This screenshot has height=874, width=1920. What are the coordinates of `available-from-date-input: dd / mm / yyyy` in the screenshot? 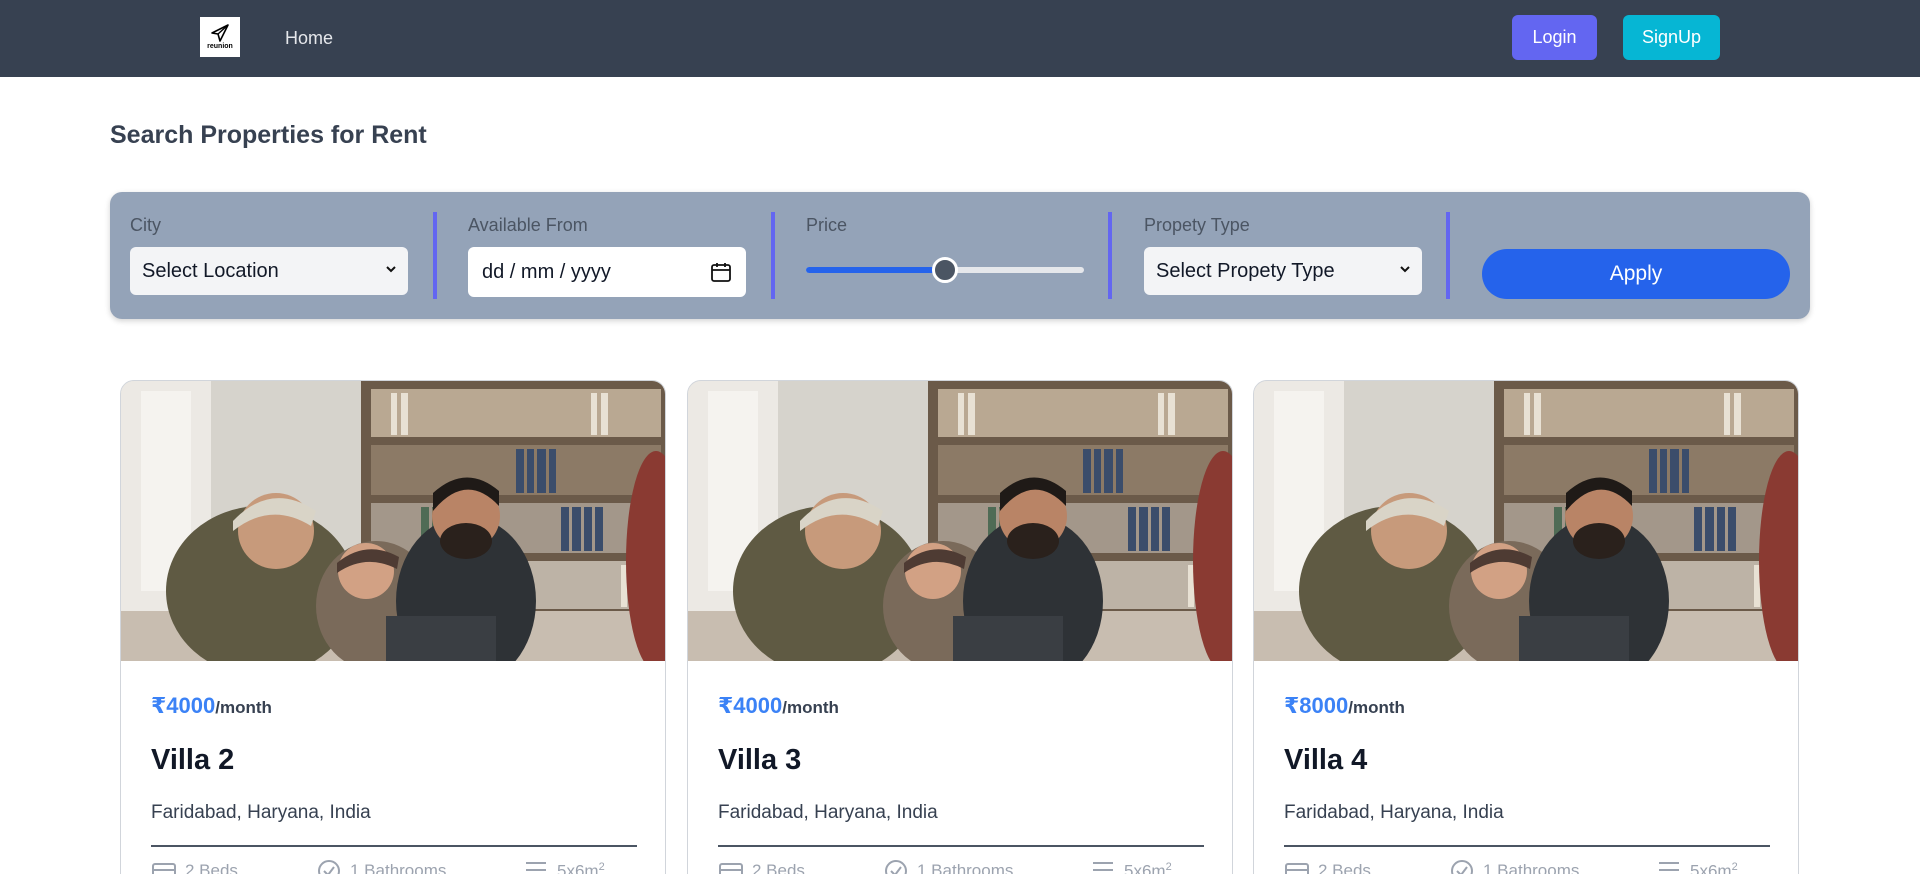 It's located at (607, 272).